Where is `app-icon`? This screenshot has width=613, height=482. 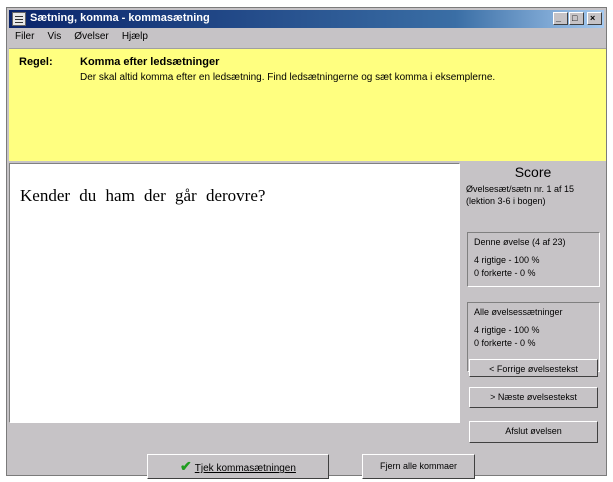
app-icon is located at coordinates (19, 19).